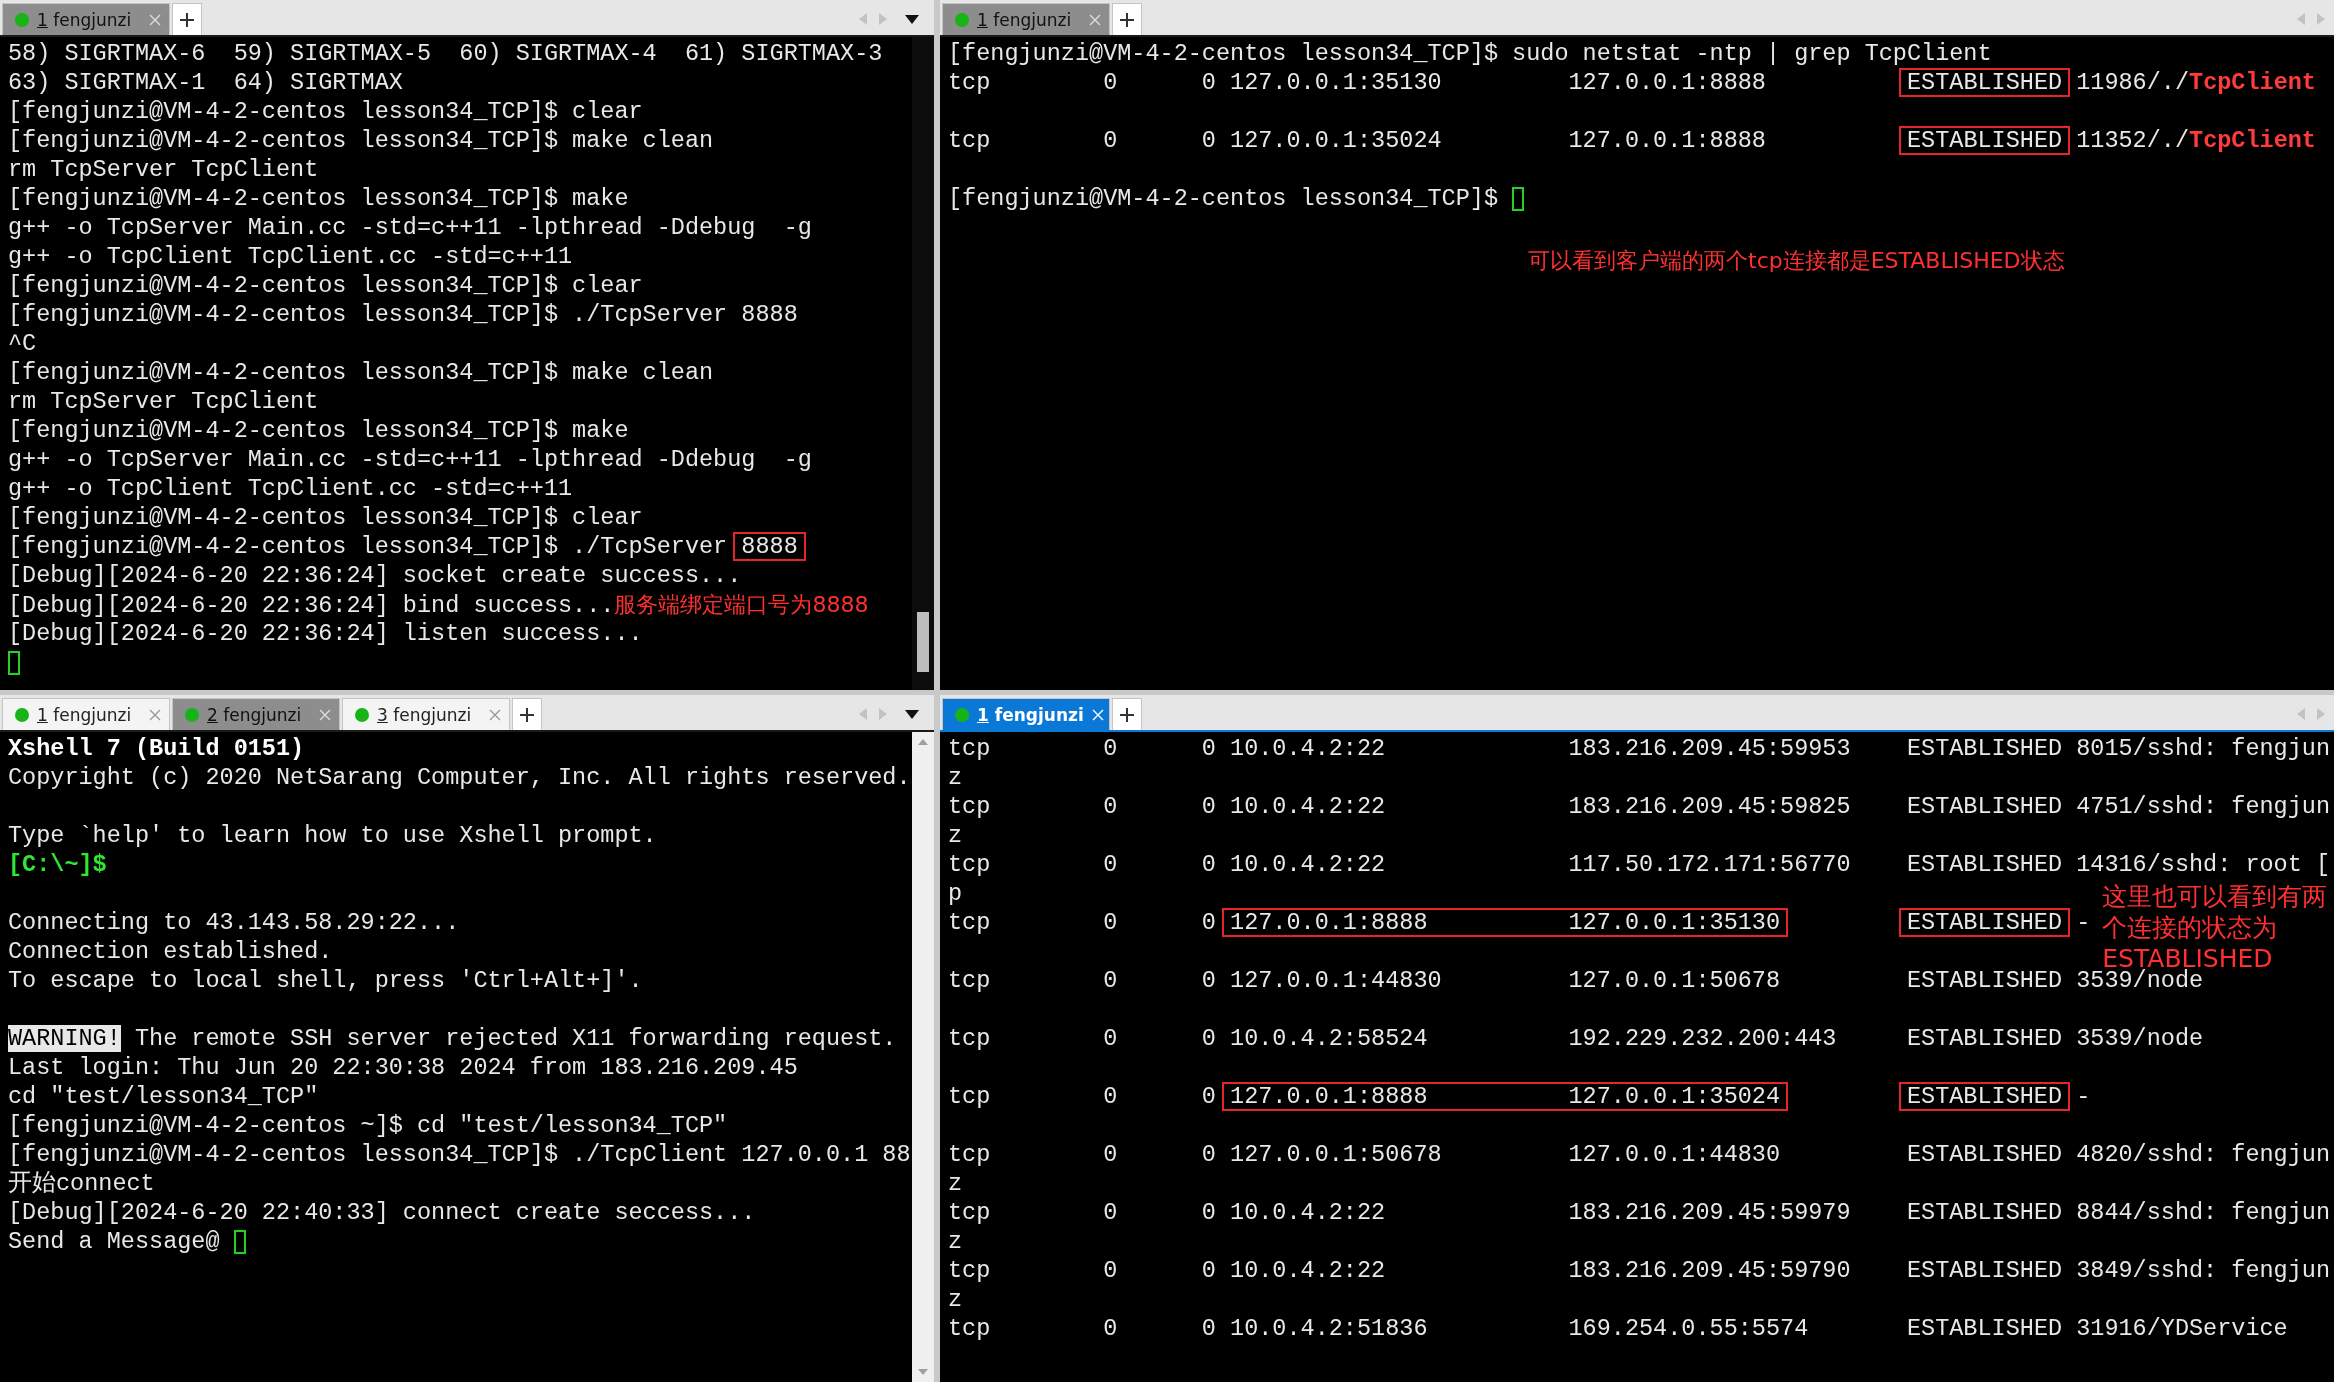  What do you see at coordinates (22, 343) in the screenshot?
I see `terminal-text: ^C` at bounding box center [22, 343].